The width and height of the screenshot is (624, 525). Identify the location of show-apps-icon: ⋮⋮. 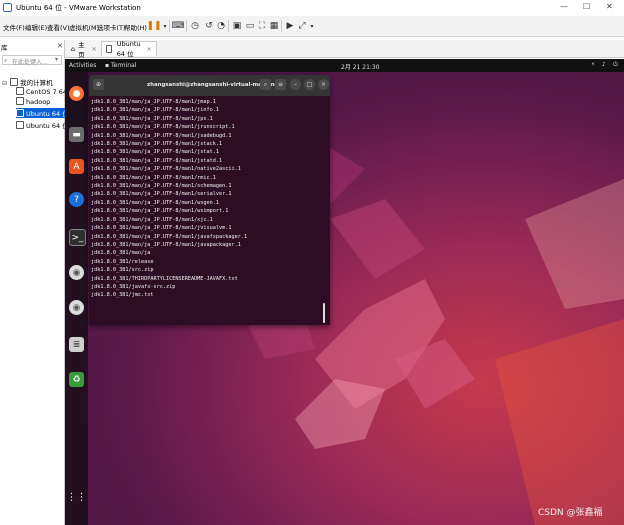
(77, 497).